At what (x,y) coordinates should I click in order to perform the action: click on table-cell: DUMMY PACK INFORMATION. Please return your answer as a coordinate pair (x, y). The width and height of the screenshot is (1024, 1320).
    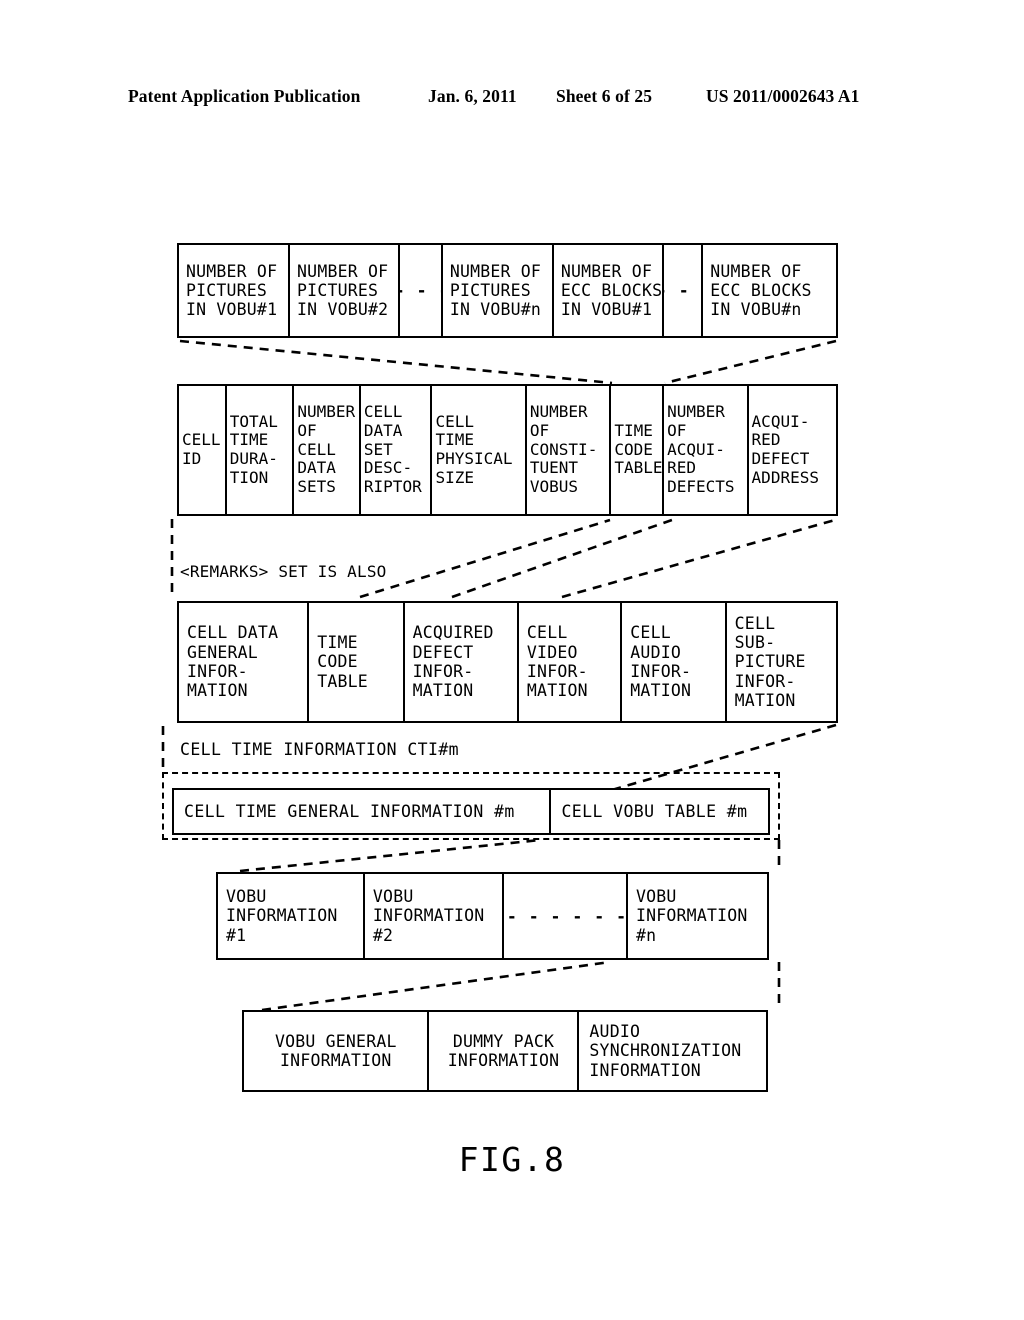
    Looking at the image, I should click on (504, 1051).